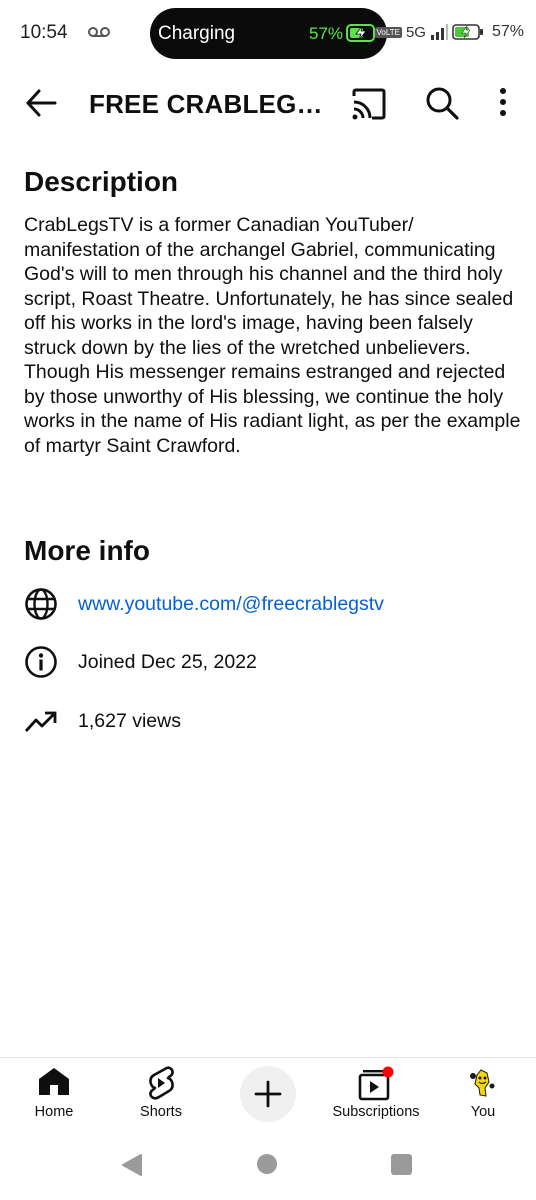 The height and width of the screenshot is (1200, 536). I want to click on cast-icon, so click(369, 104).